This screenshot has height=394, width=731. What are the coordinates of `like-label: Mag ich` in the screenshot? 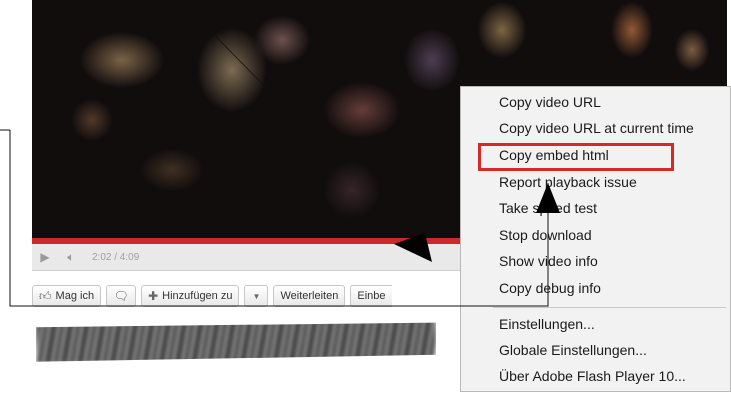 It's located at (75, 296).